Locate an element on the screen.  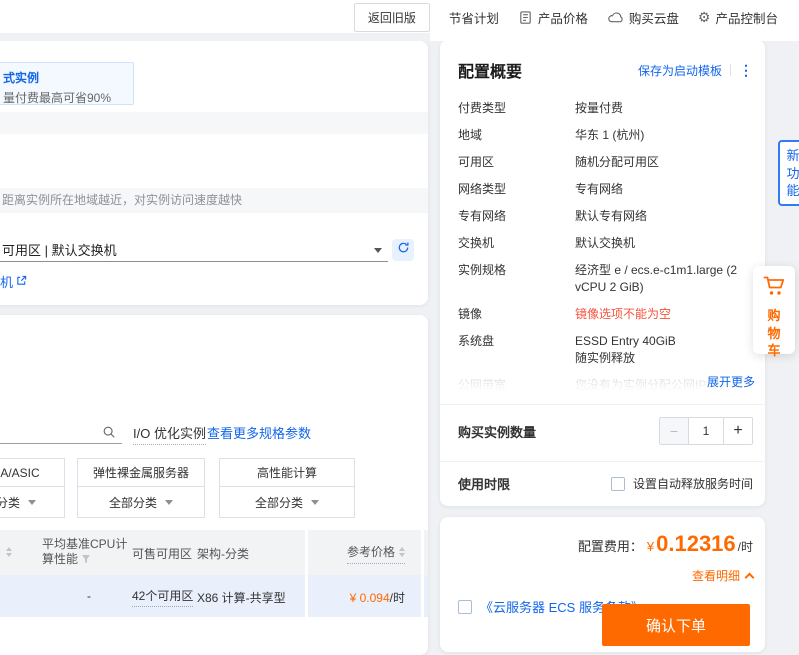
price-unit: /时 is located at coordinates (397, 598).